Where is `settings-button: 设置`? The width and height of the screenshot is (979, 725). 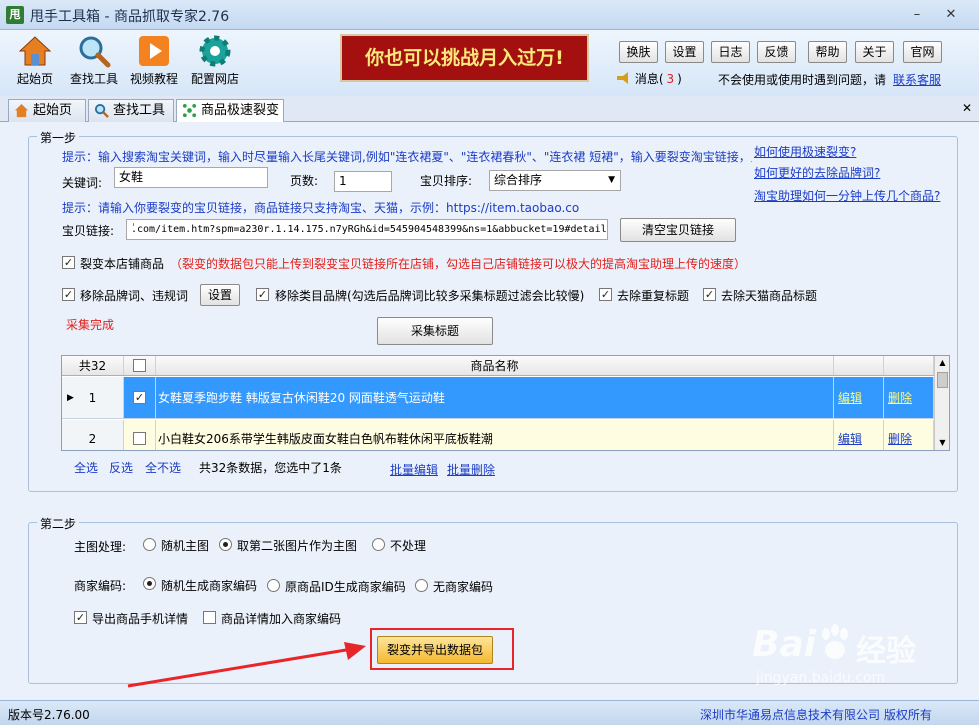
settings-button: 设置 is located at coordinates (684, 52).